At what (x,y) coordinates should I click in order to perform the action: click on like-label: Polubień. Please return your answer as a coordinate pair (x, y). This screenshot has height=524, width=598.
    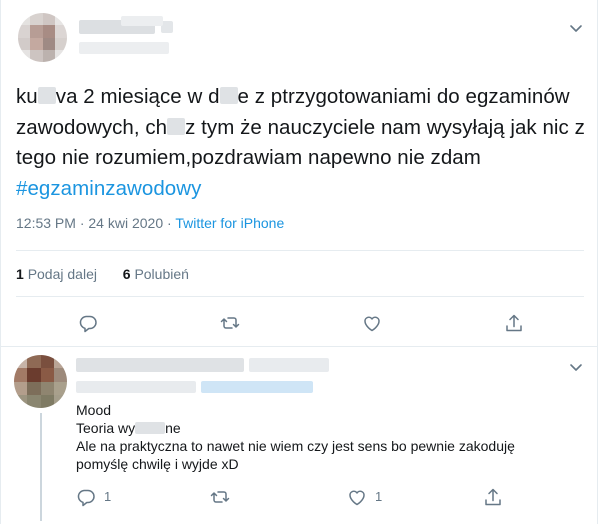
    Looking at the image, I should click on (161, 274).